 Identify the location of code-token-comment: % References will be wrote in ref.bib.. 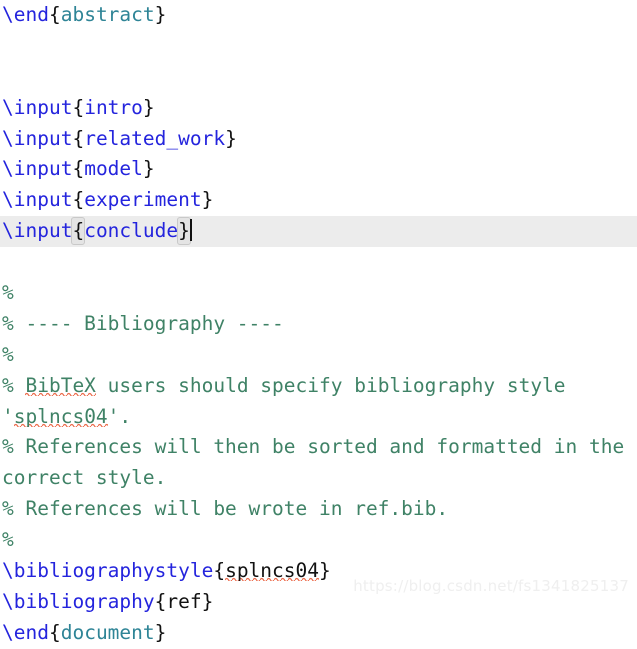
(225, 509).